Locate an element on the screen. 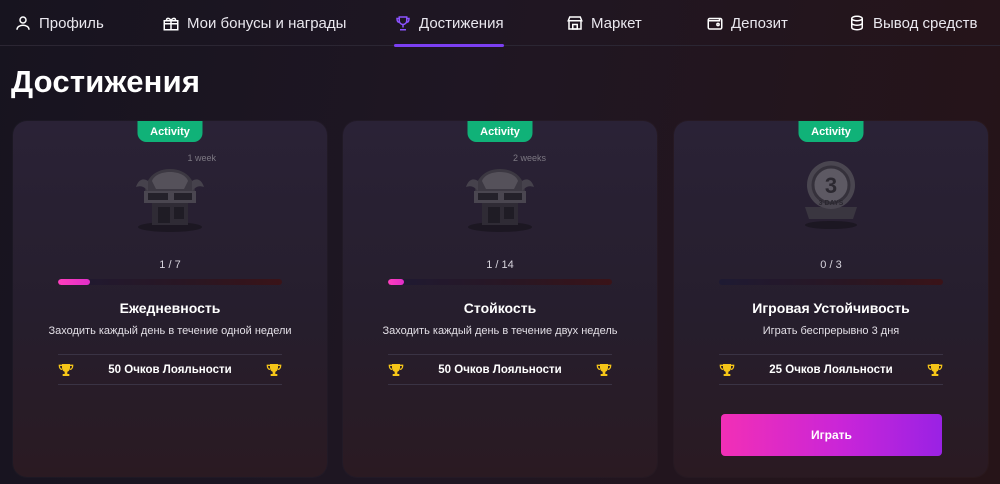 The width and height of the screenshot is (1000, 484). svg-text: 3 is located at coordinates (831, 185).